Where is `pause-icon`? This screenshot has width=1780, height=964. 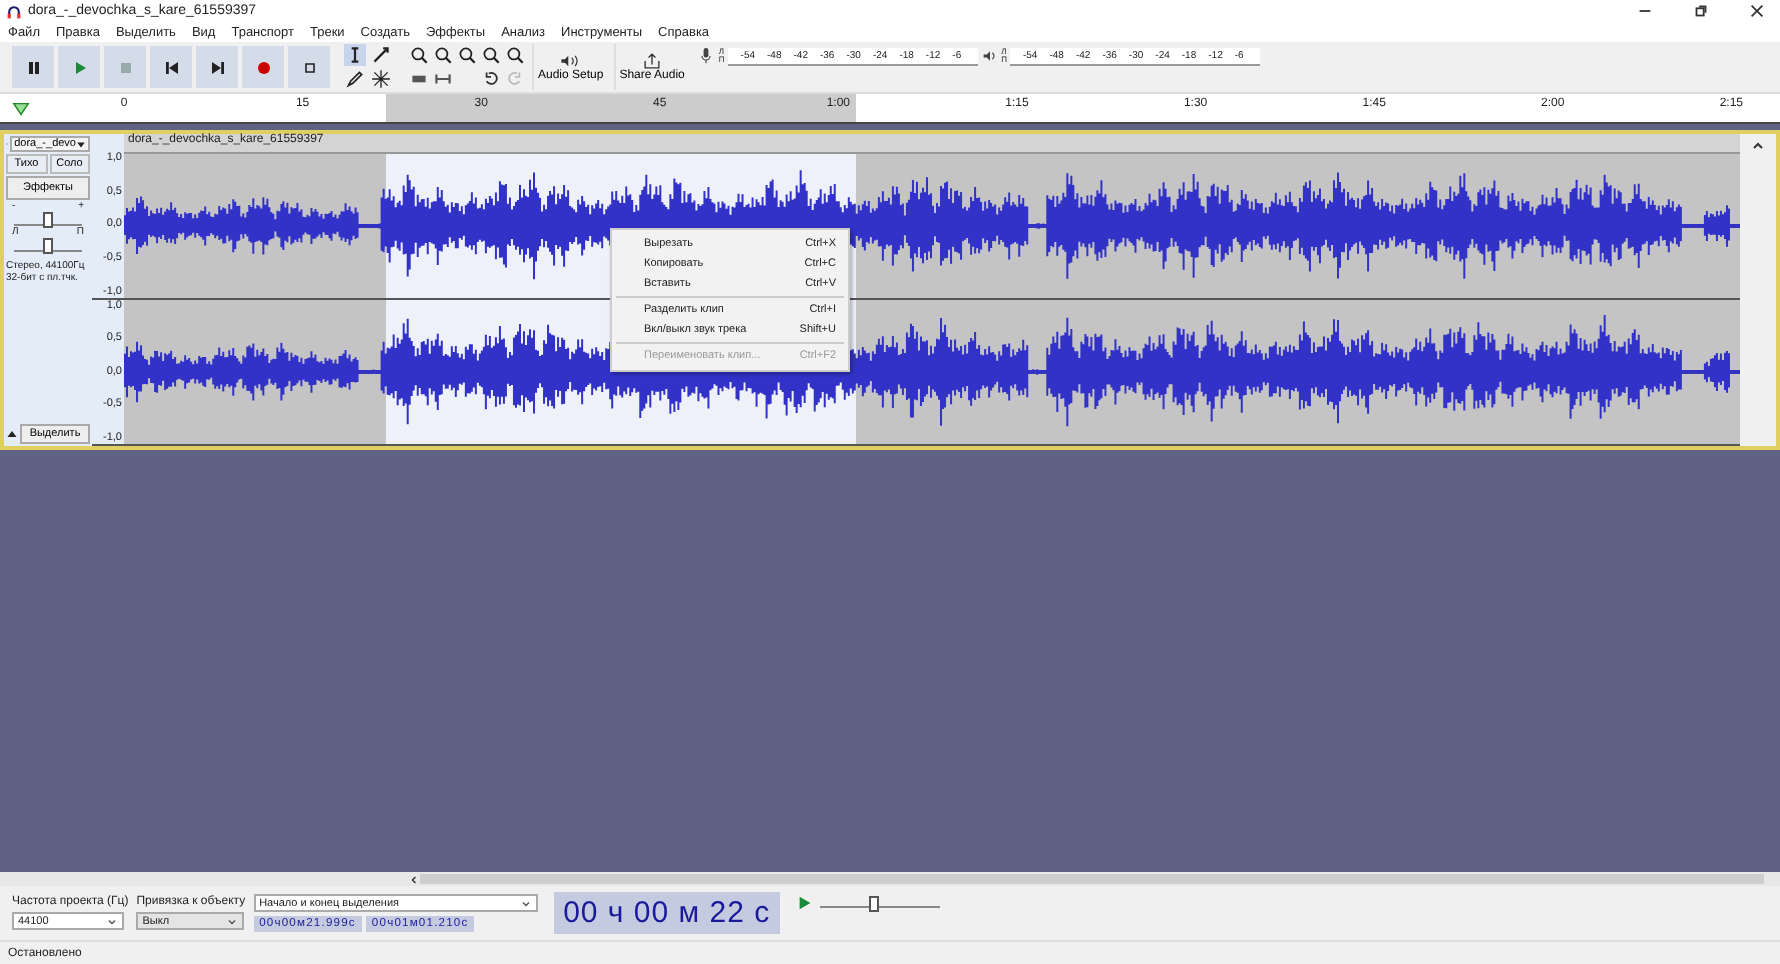 pause-icon is located at coordinates (33, 67).